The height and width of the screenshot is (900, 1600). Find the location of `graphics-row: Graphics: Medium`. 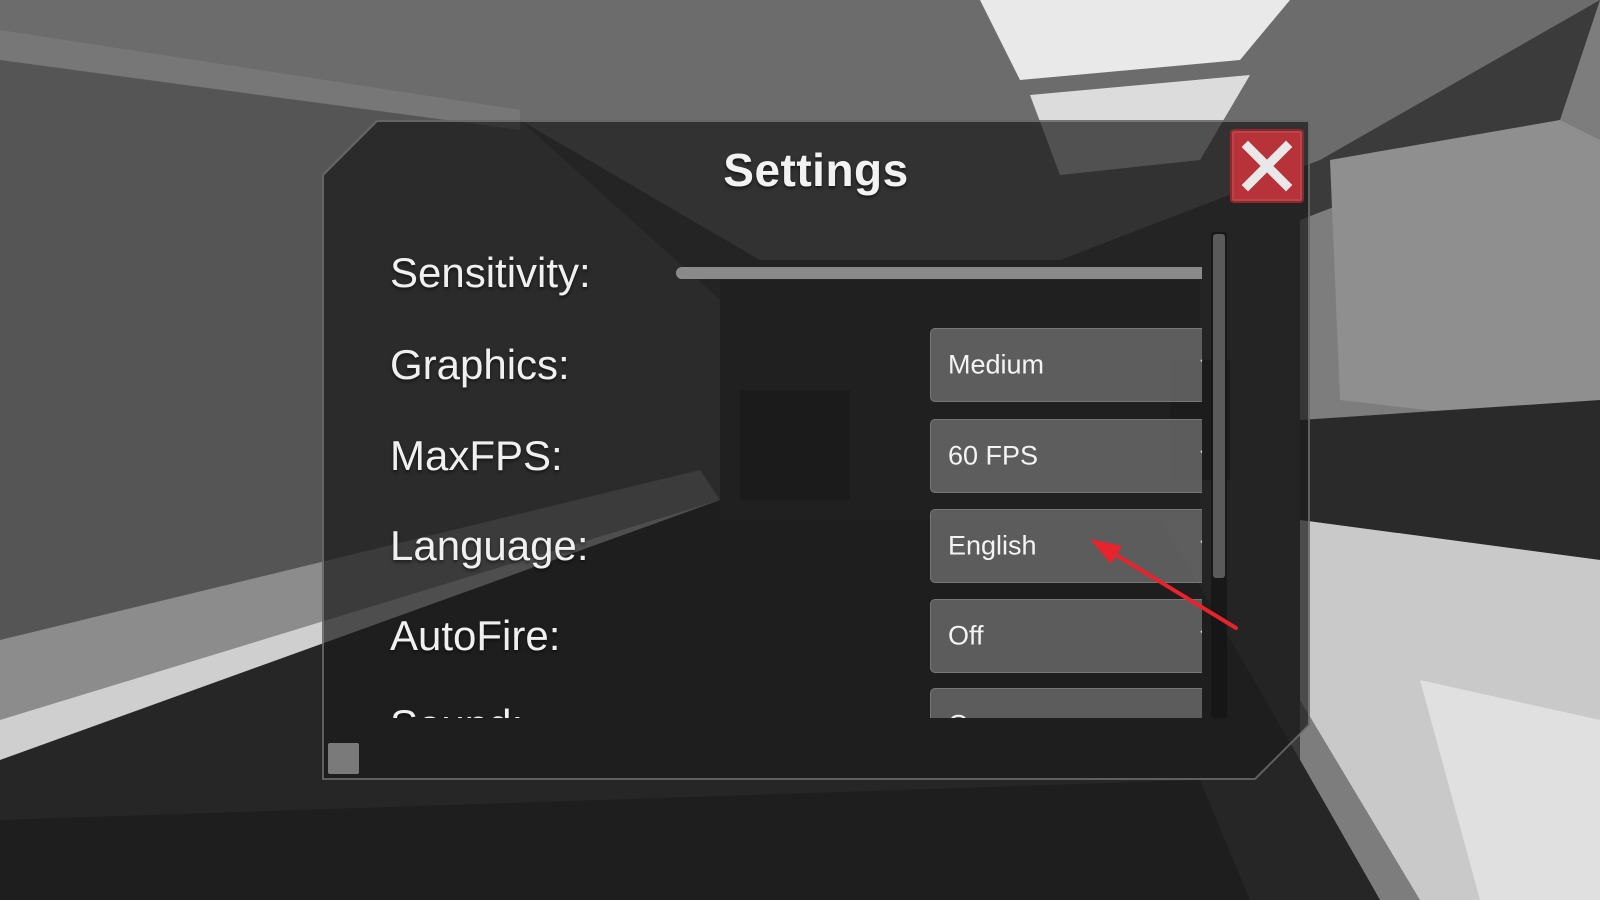

graphics-row: Graphics: Medium is located at coordinates (796, 365).